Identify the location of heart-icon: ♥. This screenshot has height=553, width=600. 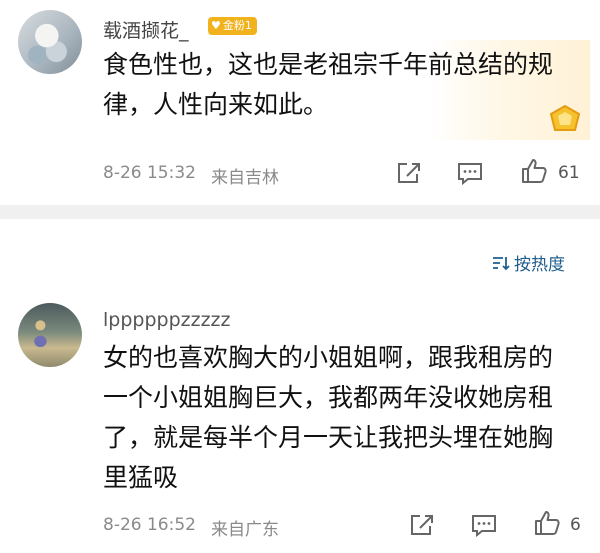
(216, 25).